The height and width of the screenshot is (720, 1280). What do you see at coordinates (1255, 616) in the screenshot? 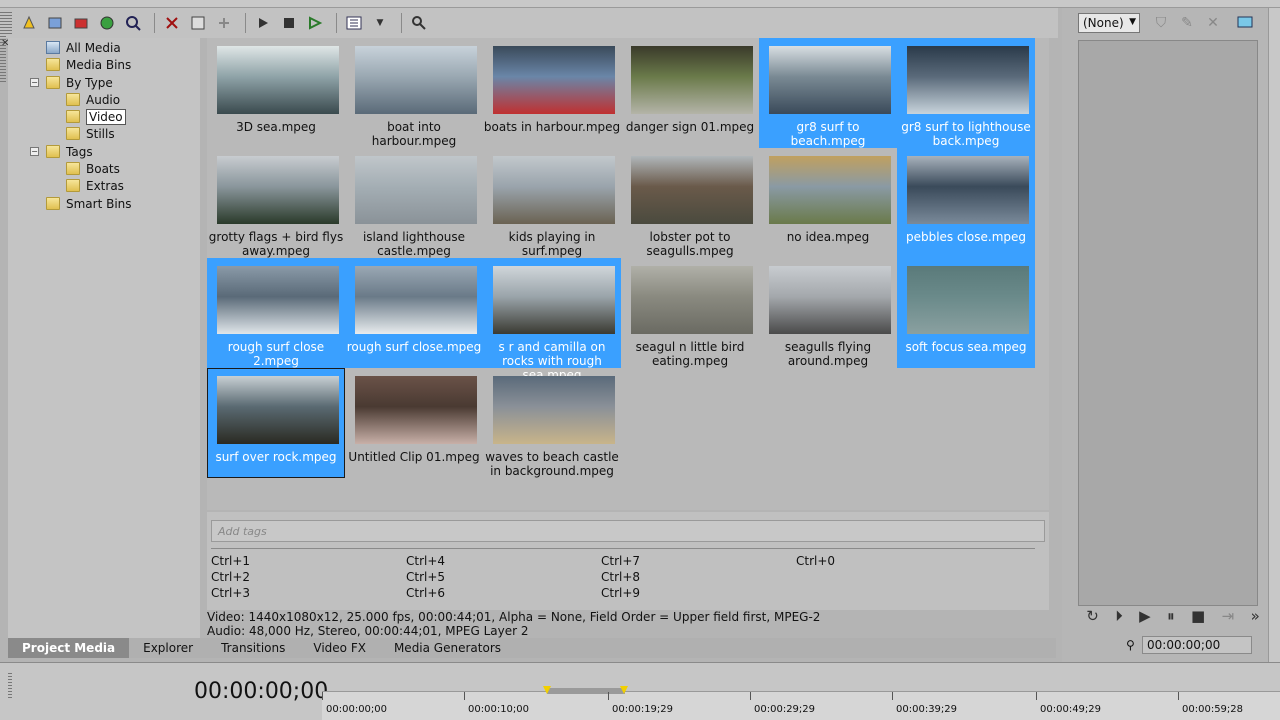
I see `more-icon: »` at bounding box center [1255, 616].